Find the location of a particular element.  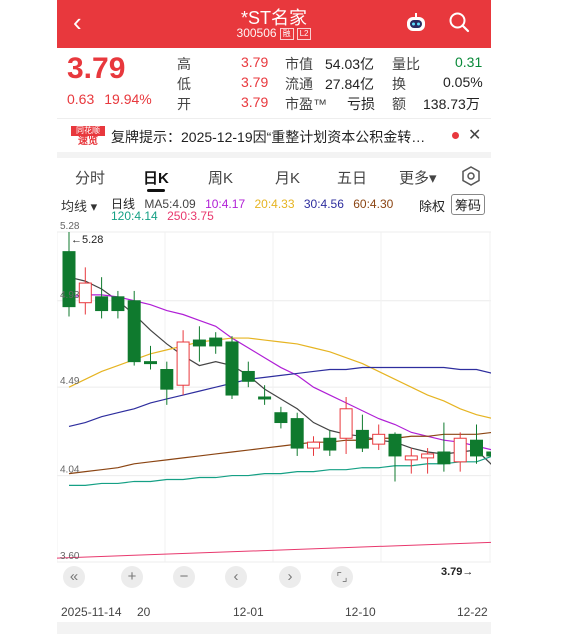

ex-rights-button: 除权 is located at coordinates (432, 205).